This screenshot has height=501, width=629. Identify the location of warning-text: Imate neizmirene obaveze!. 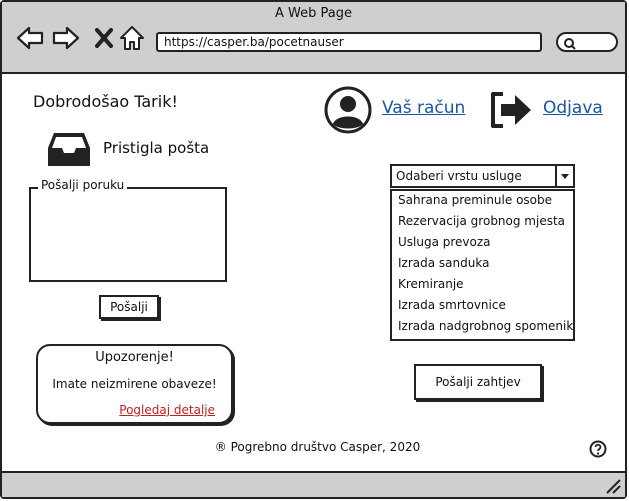
(134, 384).